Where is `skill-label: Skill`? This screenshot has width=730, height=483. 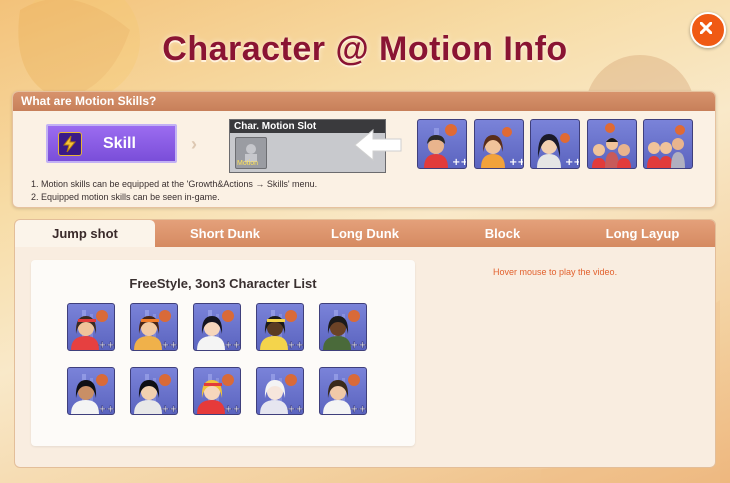 skill-label: Skill is located at coordinates (119, 143).